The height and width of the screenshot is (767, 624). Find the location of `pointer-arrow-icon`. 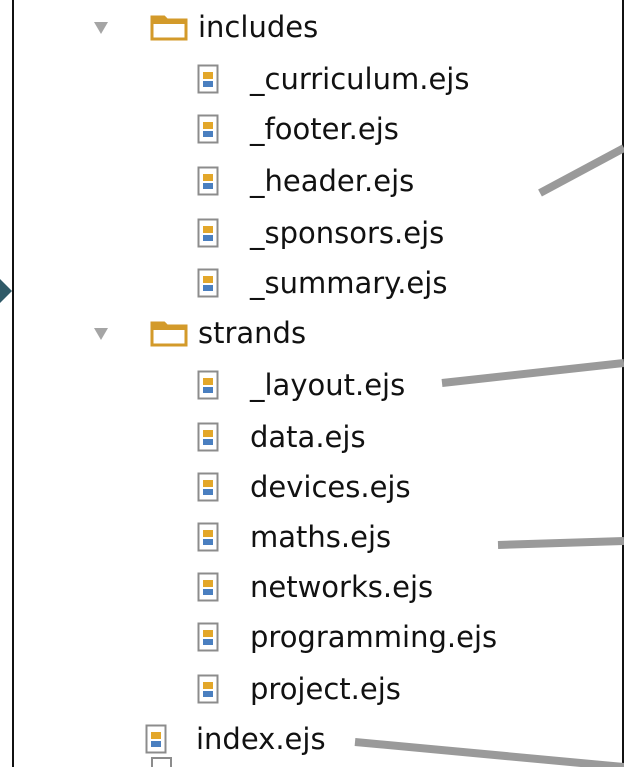

pointer-arrow-icon is located at coordinates (6, 291).